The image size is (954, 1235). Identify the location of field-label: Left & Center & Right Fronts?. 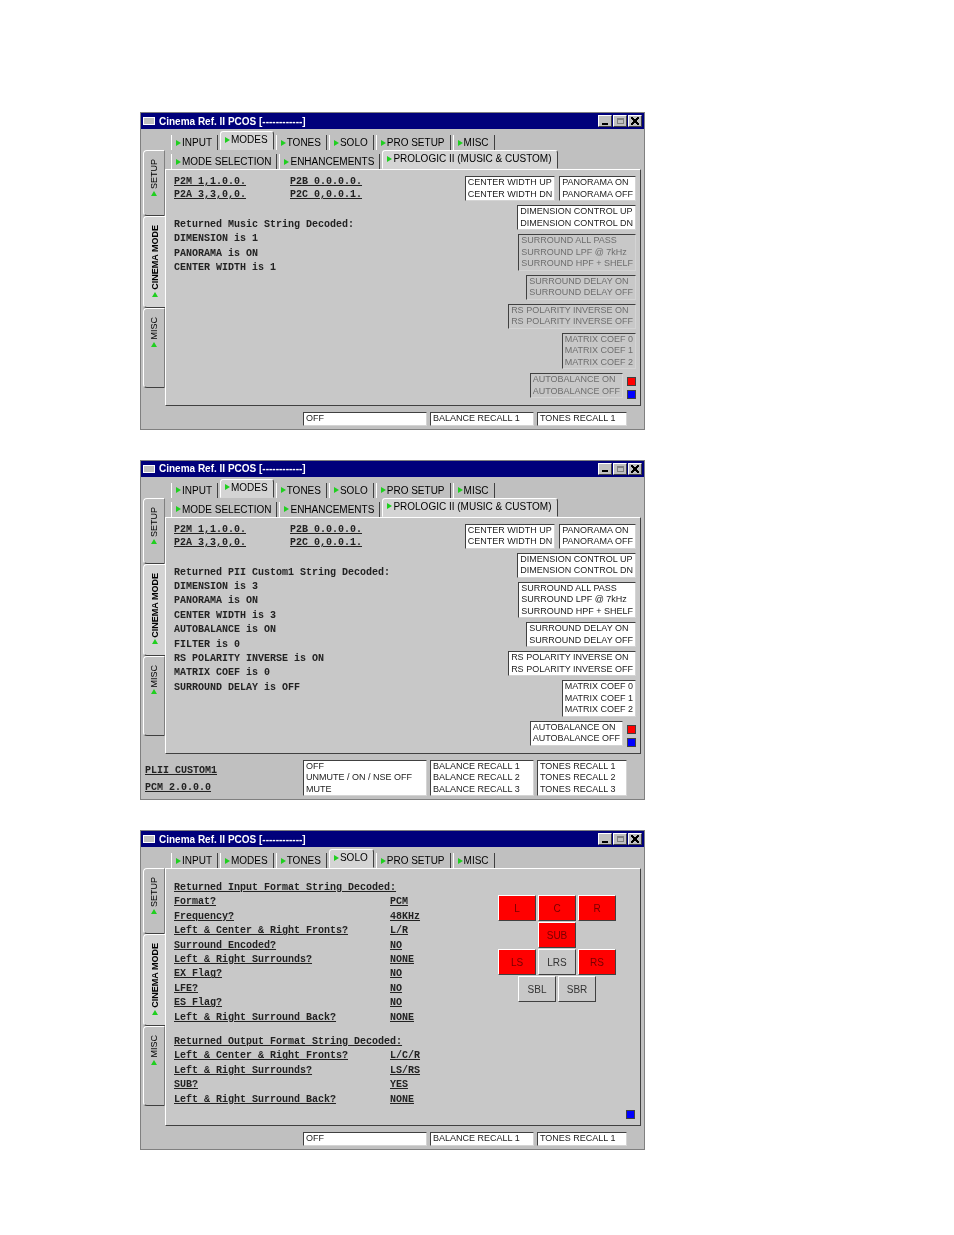
(262, 1056).